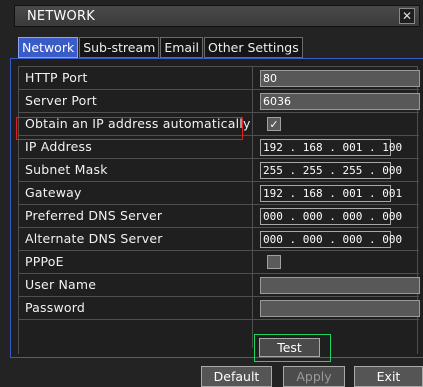 The width and height of the screenshot is (423, 387). Describe the element at coordinates (181, 47) in the screenshot. I see `tab-email: Email` at that location.